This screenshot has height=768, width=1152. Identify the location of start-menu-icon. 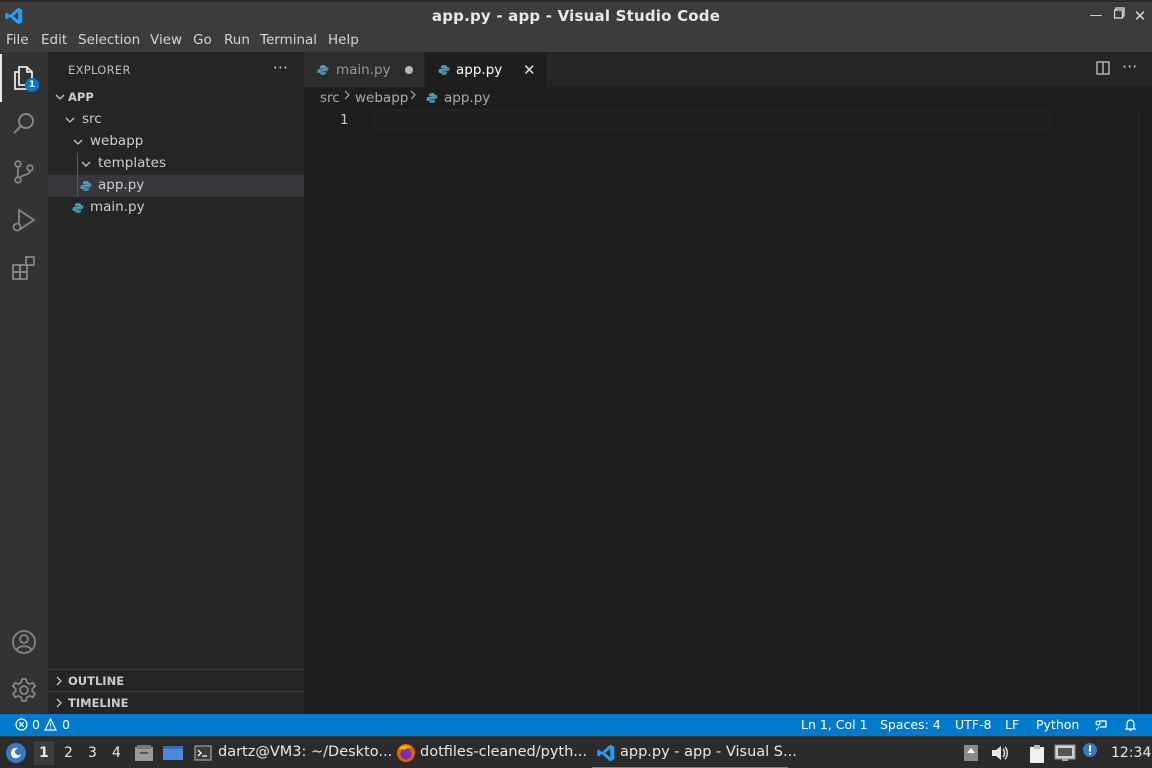
(16, 755).